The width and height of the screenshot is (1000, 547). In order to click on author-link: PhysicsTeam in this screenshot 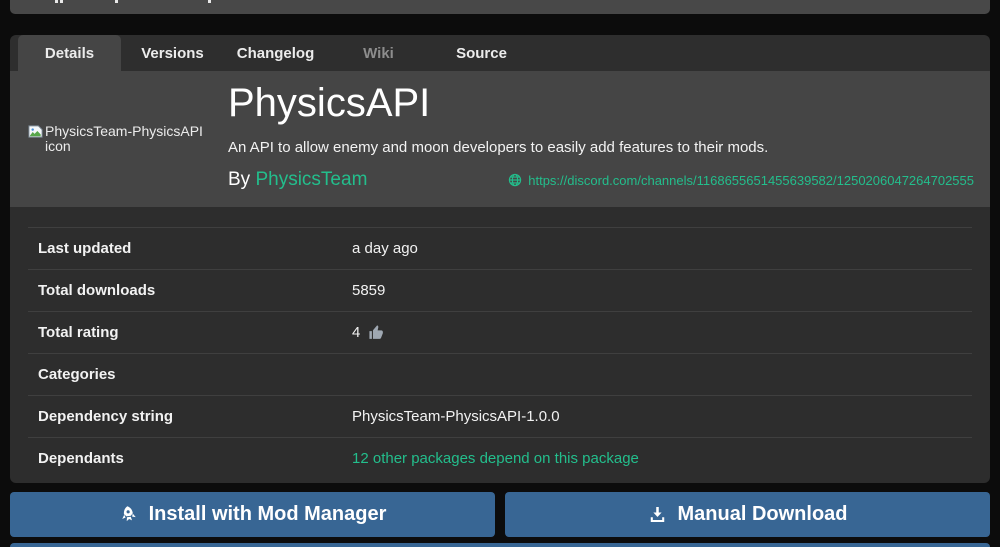, I will do `click(311, 179)`.